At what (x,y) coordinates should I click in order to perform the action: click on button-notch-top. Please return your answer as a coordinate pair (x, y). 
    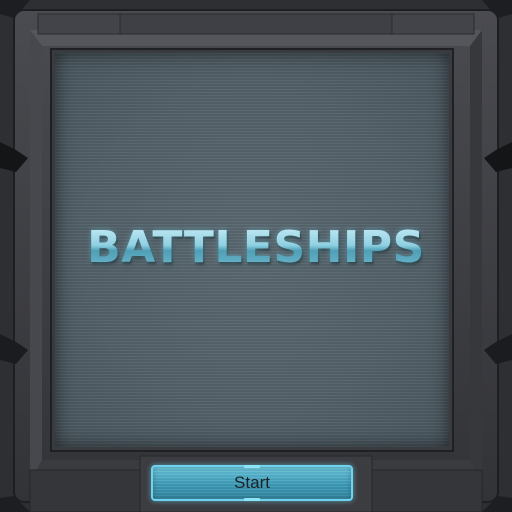
    Looking at the image, I should click on (252, 466).